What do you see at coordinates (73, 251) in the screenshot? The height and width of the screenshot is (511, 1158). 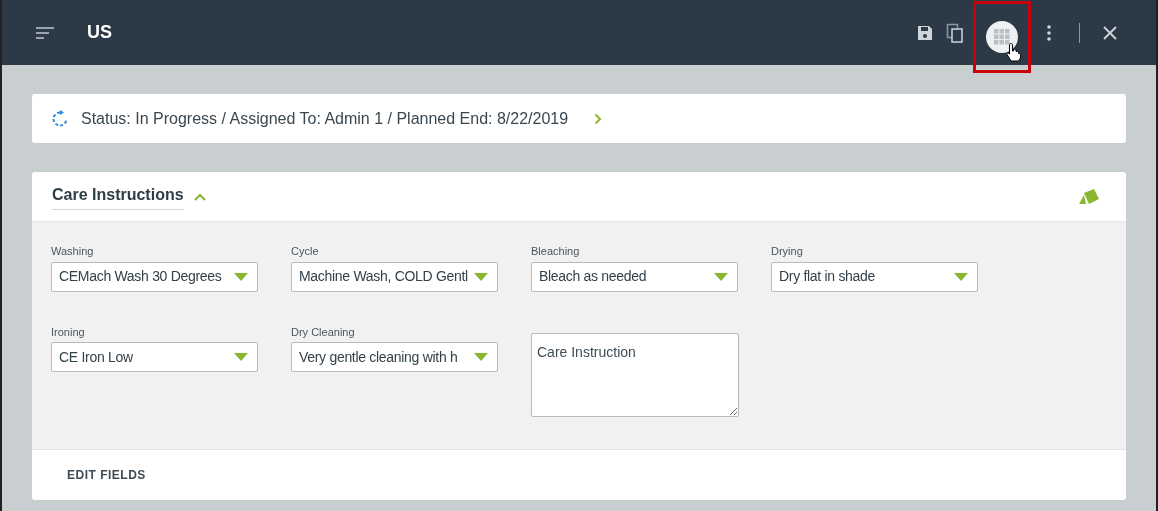 I see `field-label: Washing` at bounding box center [73, 251].